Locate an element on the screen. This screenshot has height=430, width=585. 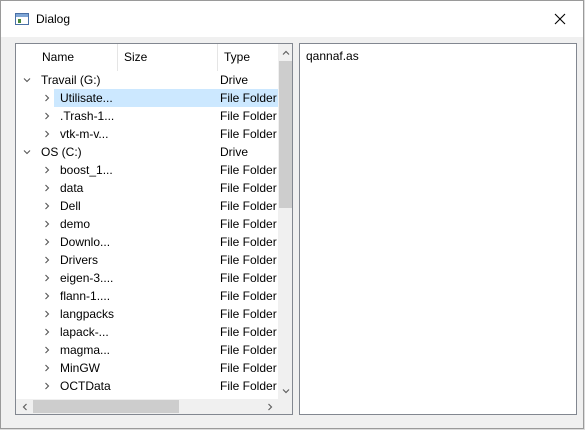
tree-row-folder: Utilisate... File Folder is located at coordinates (147, 98).